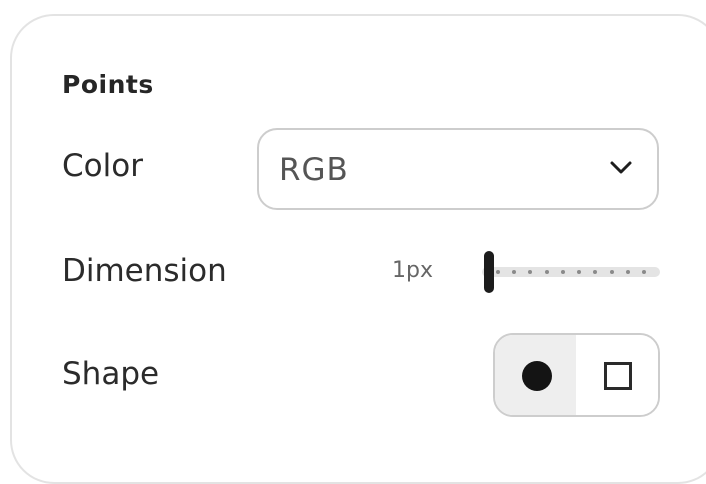 This screenshot has height=484, width=706. I want to click on shape-toggle, so click(576, 375).